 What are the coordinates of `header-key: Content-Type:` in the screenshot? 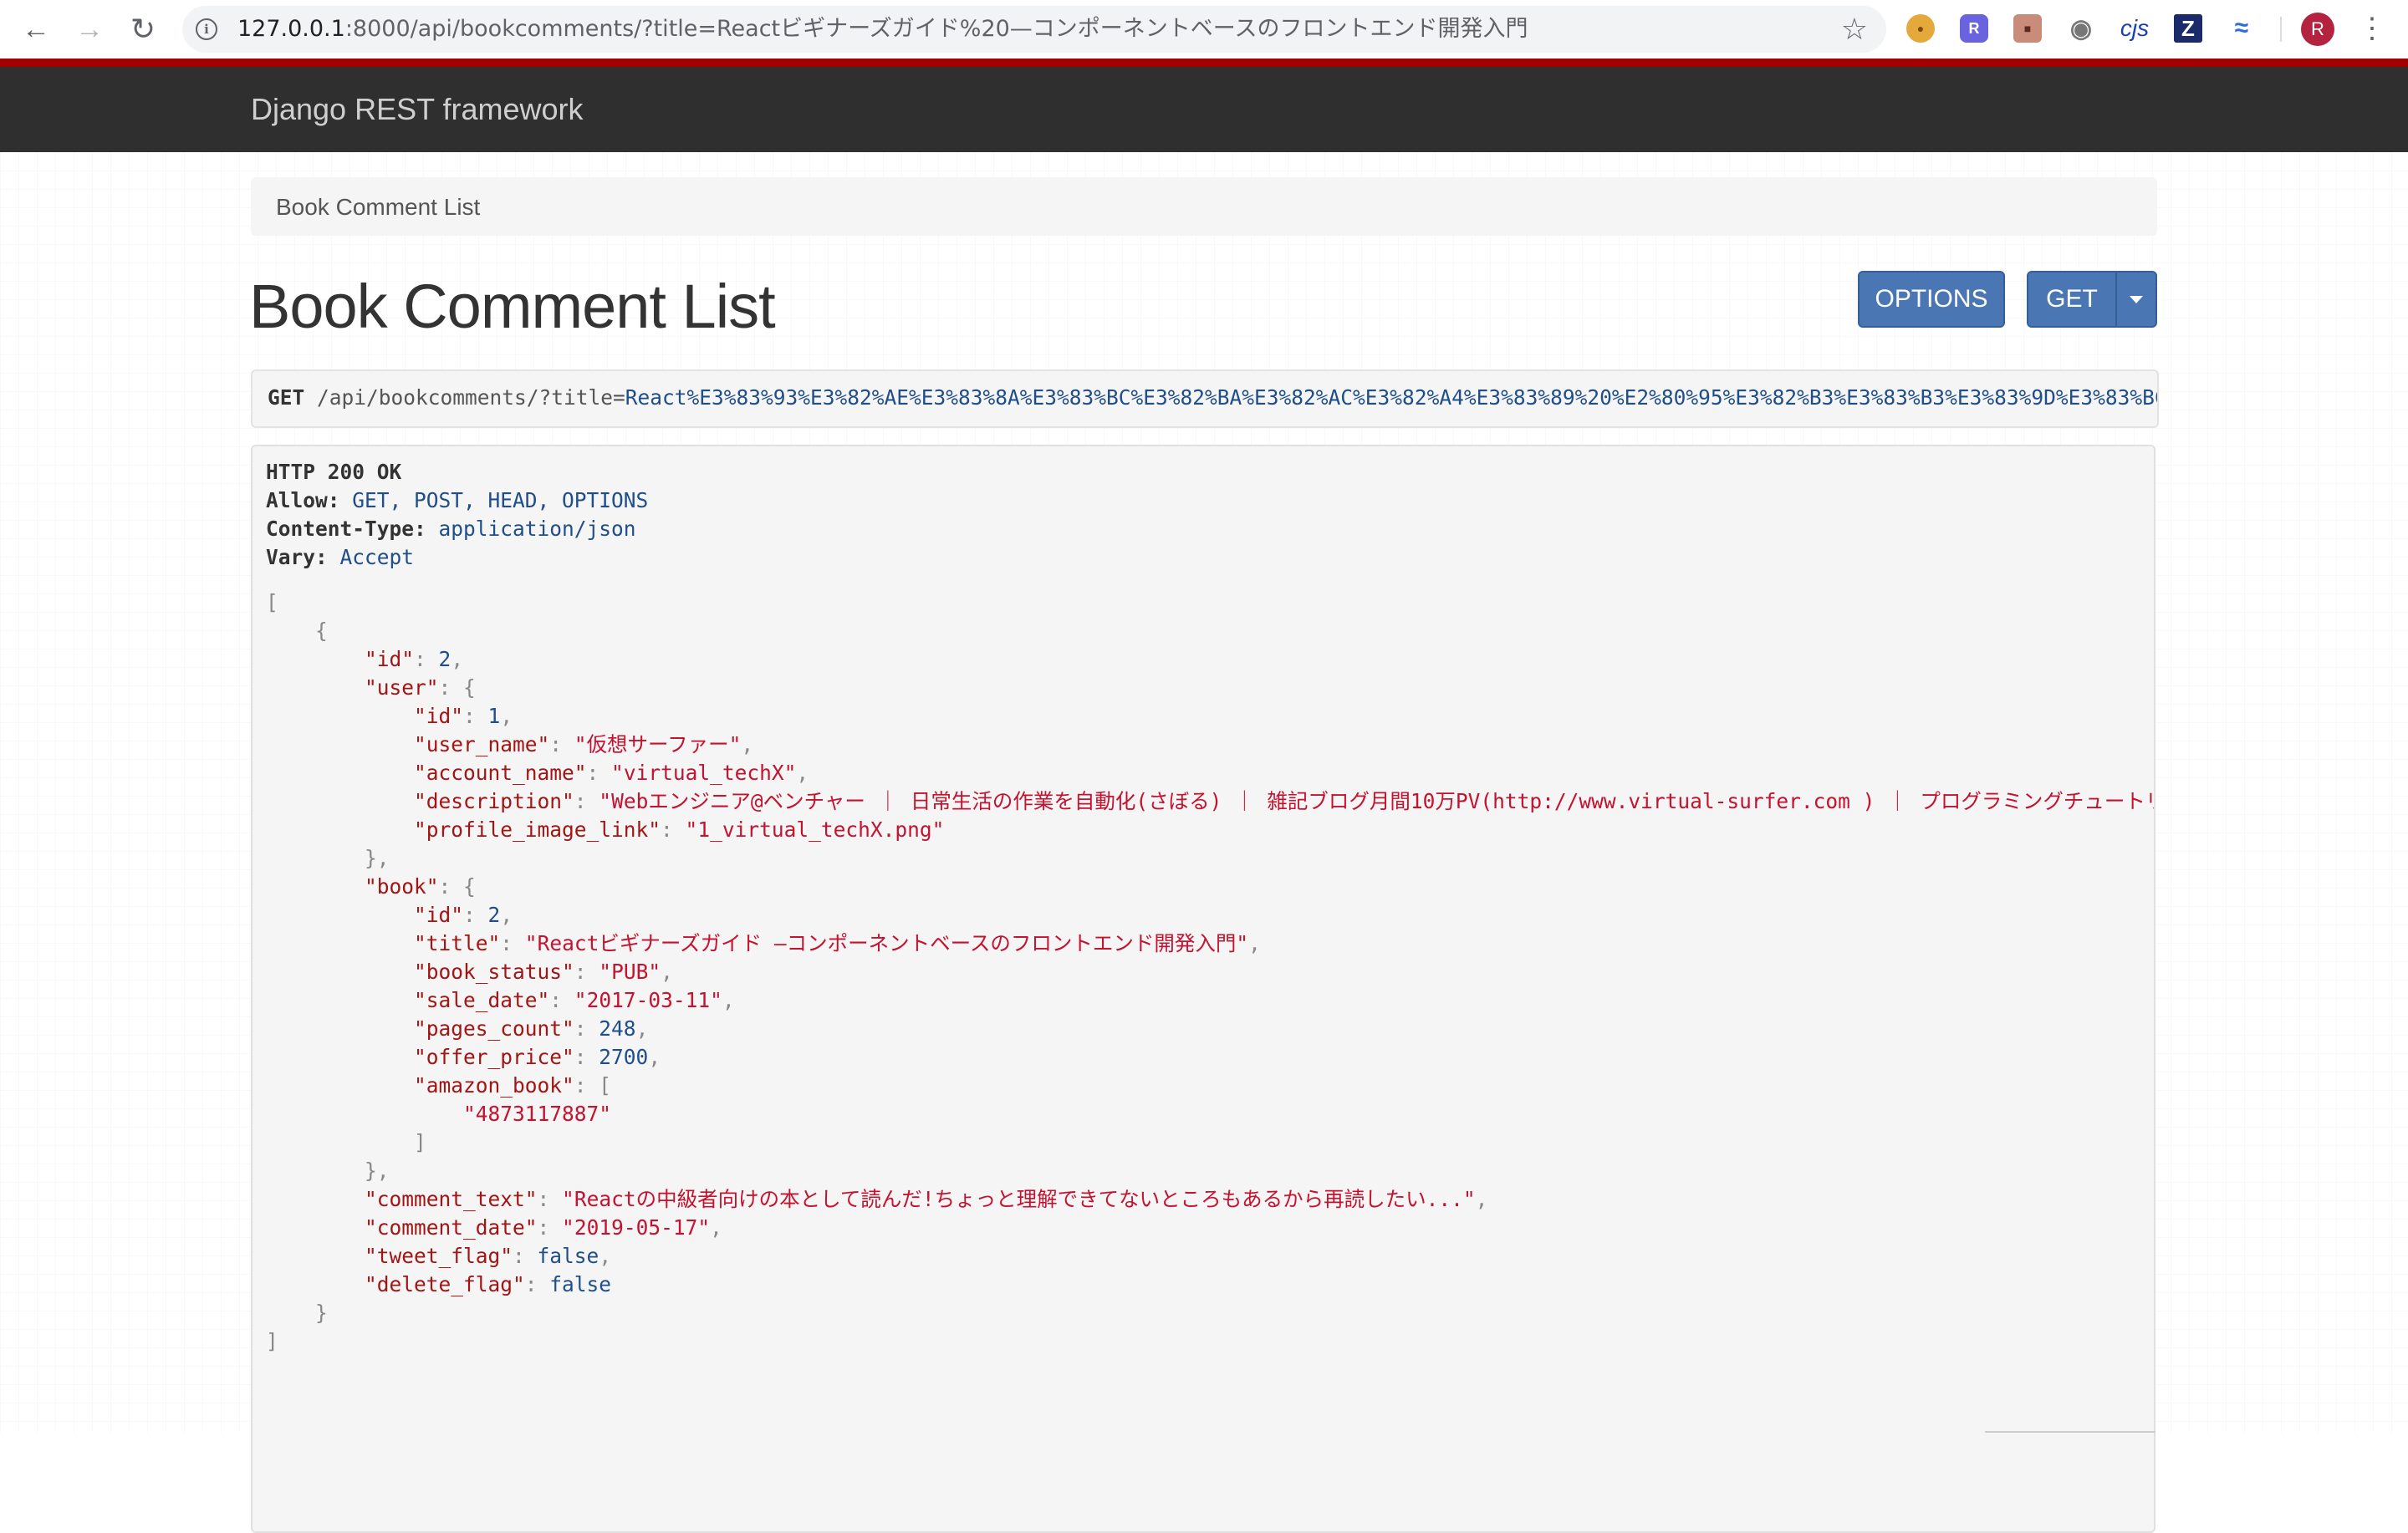 It's located at (346, 529).